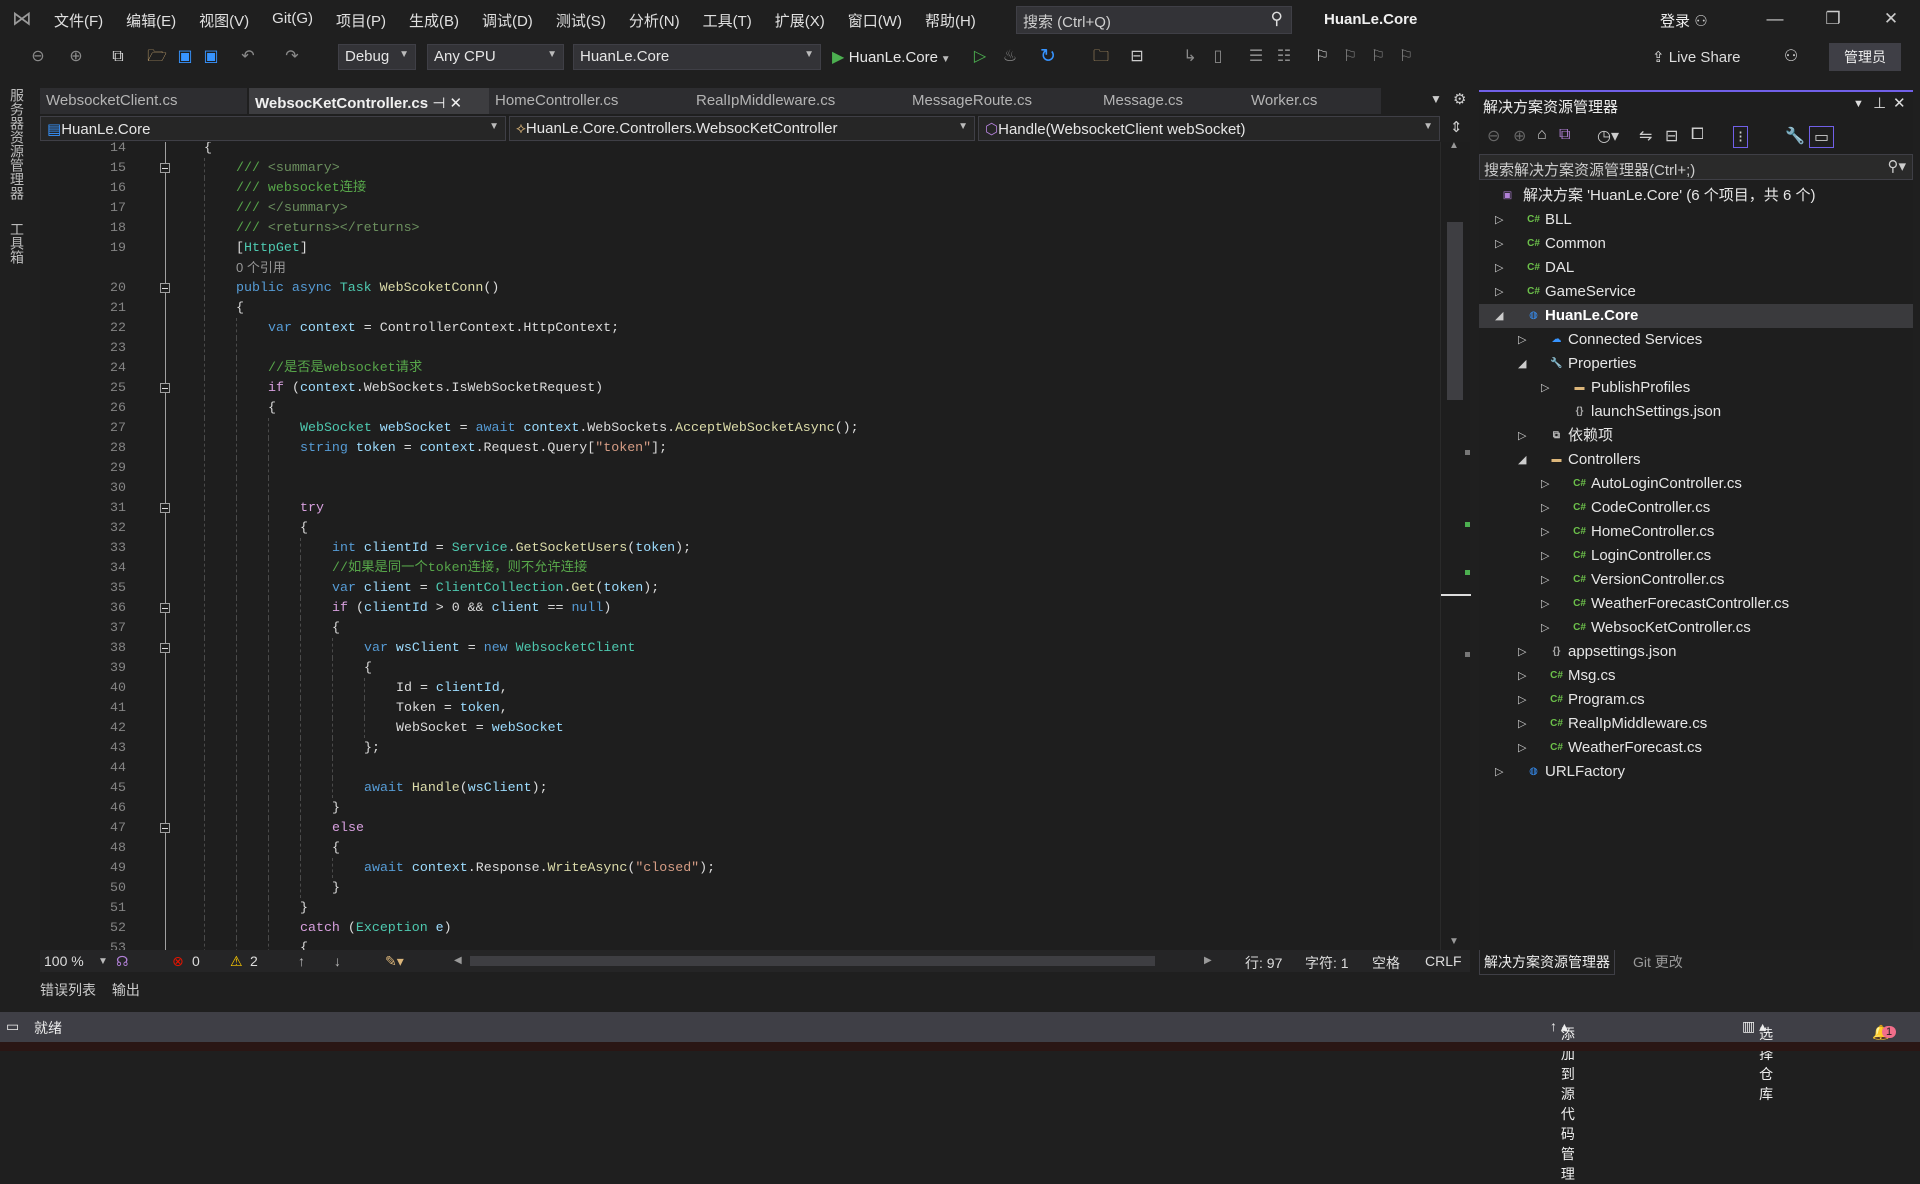  What do you see at coordinates (224, 20) in the screenshot?
I see `menu-item: 视图(V)` at bounding box center [224, 20].